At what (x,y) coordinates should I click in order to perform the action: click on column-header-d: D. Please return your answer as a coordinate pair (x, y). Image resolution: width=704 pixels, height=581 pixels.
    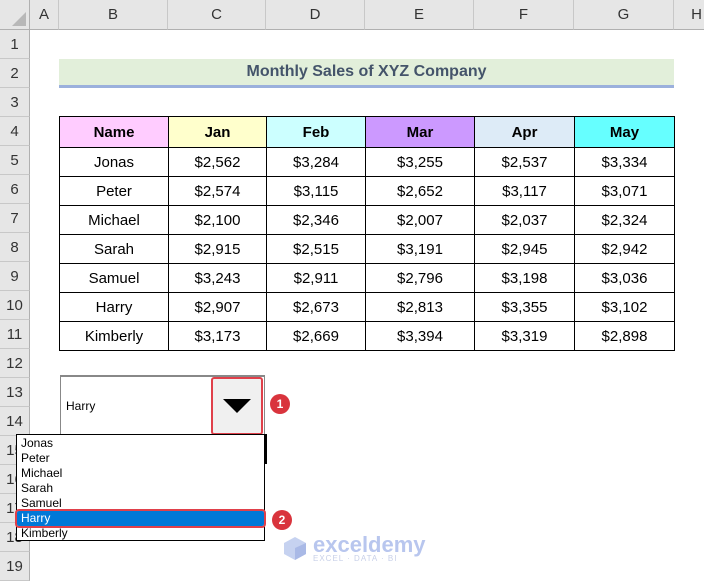
    Looking at the image, I should click on (315, 15).